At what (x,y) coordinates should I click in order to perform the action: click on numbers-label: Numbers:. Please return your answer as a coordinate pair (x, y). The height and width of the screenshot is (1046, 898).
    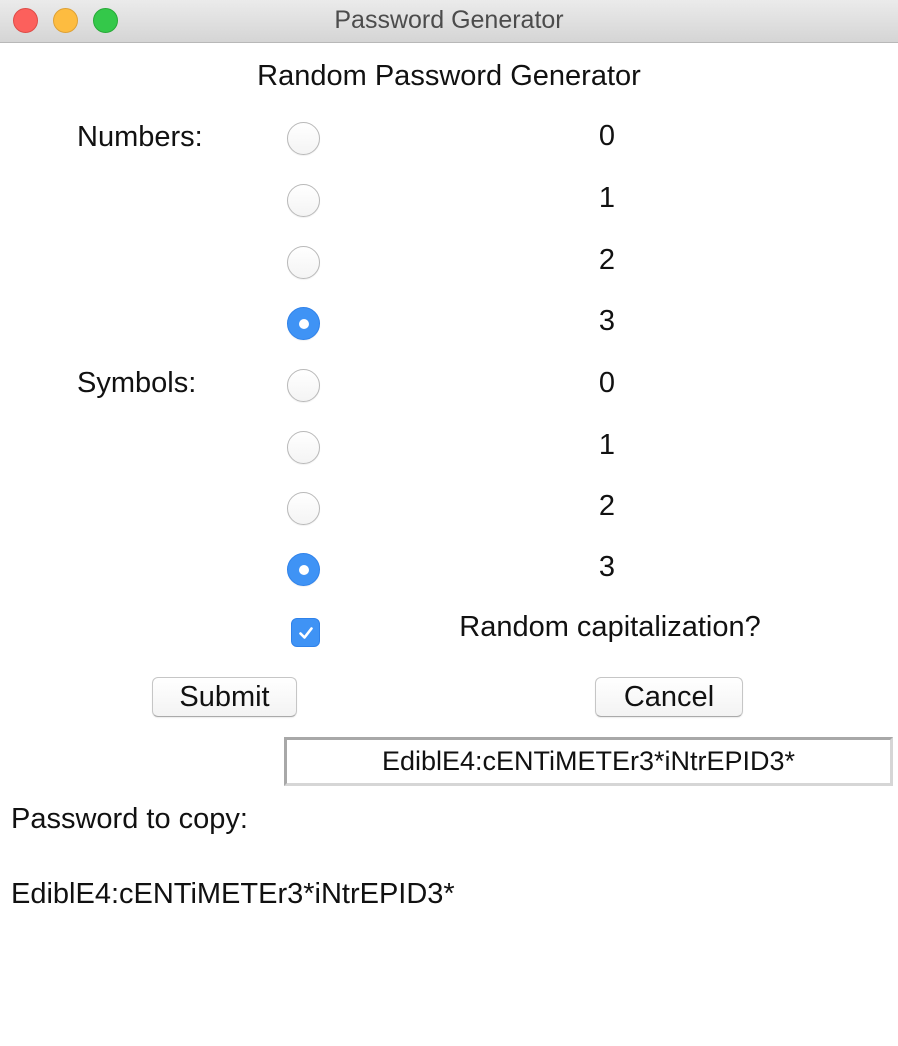
    Looking at the image, I should click on (140, 137).